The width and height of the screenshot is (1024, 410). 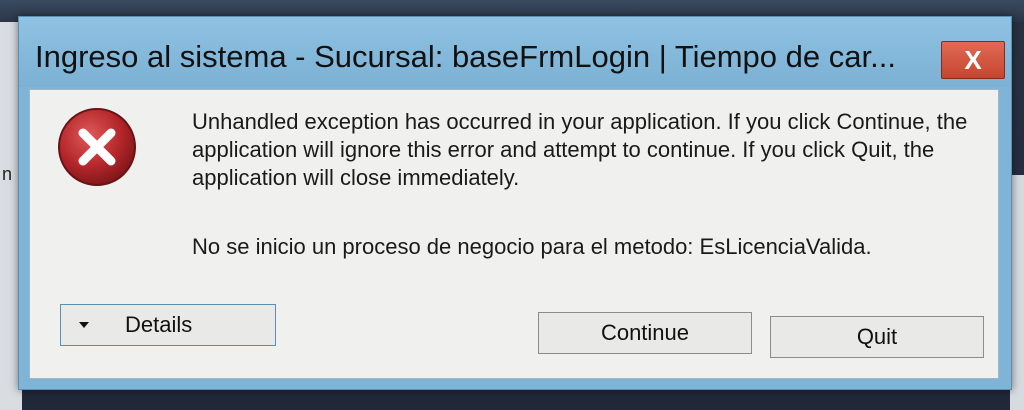 I want to click on background-text: n, so click(x=7, y=174).